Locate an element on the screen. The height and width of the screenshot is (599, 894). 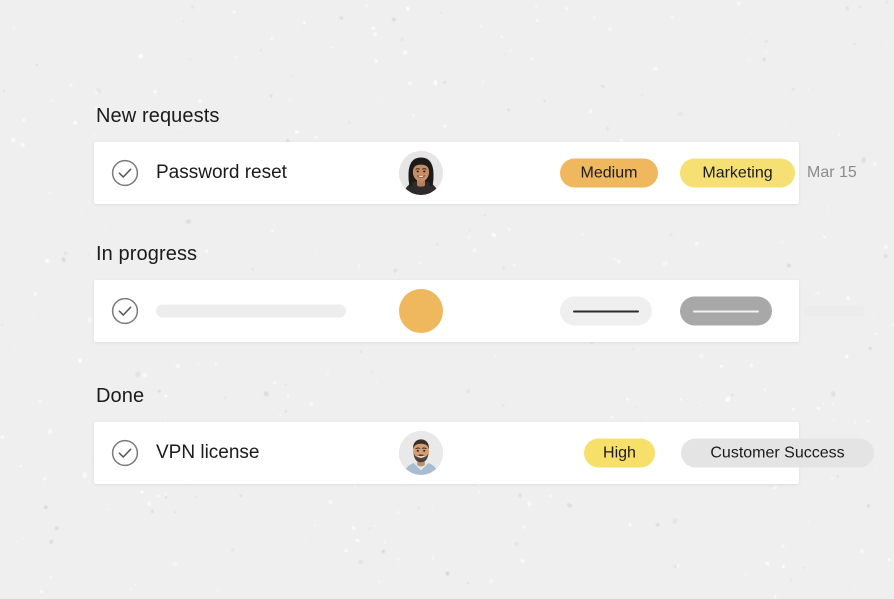
task-row-vpn-license: VPN license High Customer Success is located at coordinates (484, 453).